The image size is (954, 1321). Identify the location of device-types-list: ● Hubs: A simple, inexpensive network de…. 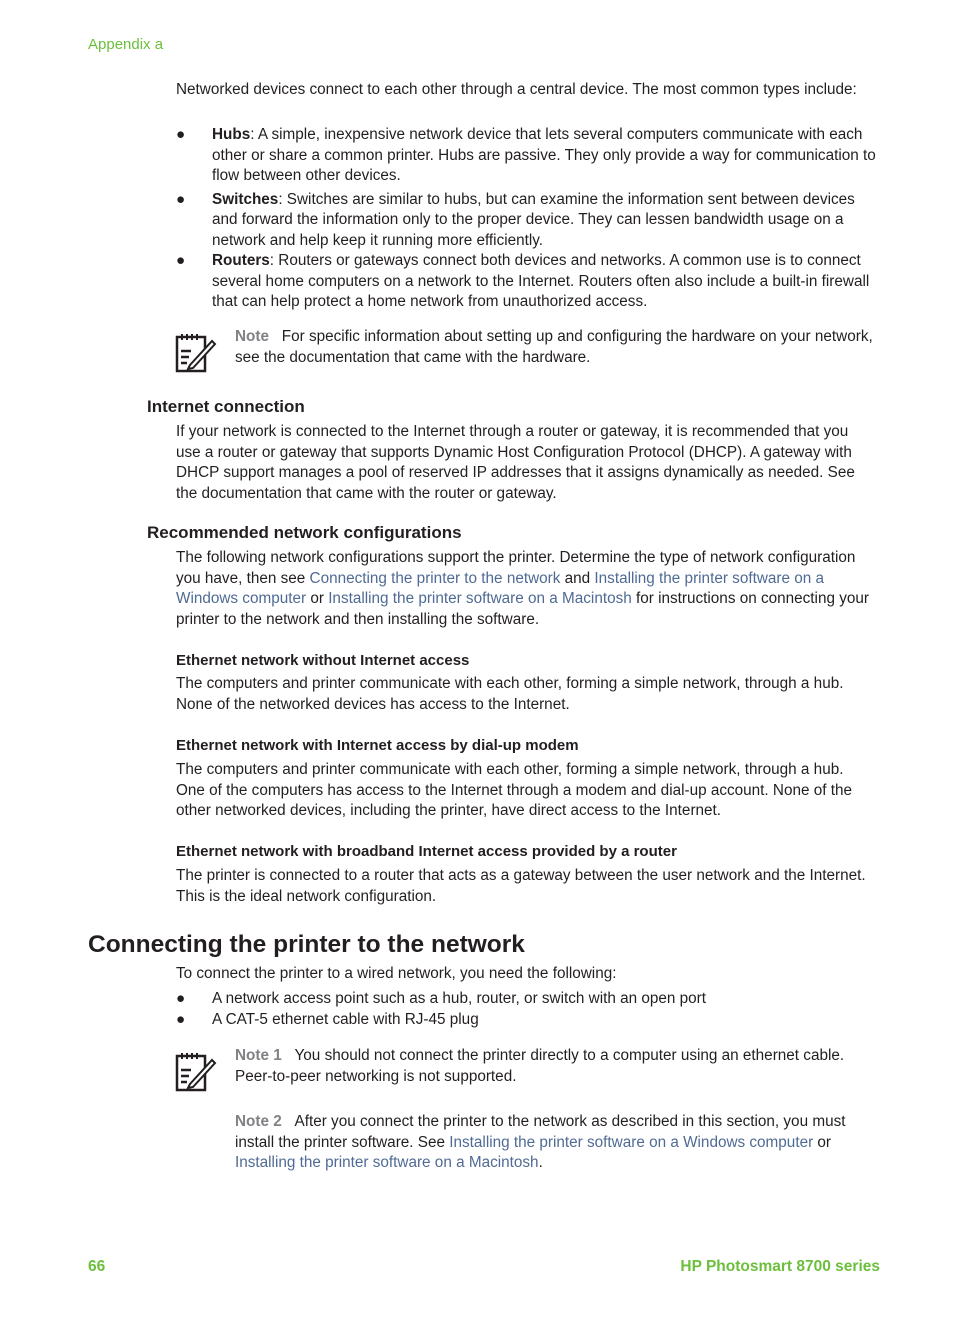
(526, 219).